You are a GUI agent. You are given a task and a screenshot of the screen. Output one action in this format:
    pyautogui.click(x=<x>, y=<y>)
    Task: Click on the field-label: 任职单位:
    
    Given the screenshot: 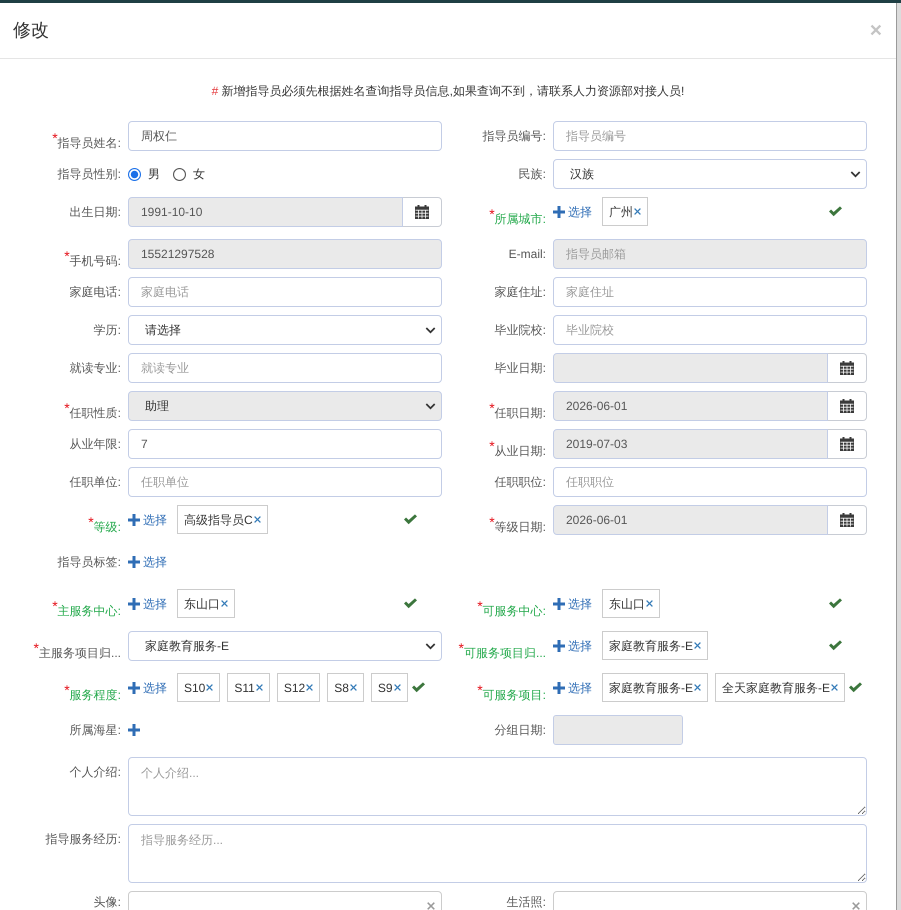 What is the action you would take?
    pyautogui.click(x=95, y=482)
    